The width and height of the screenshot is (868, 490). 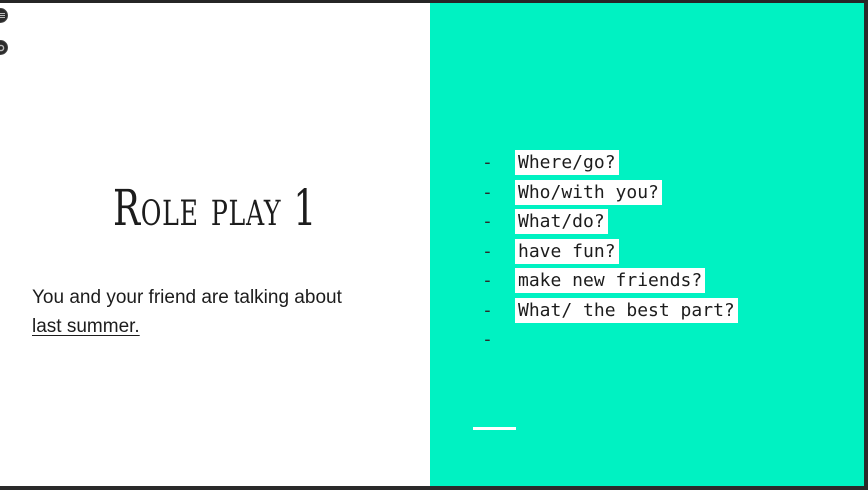 What do you see at coordinates (610, 340) in the screenshot?
I see `list-item: -` at bounding box center [610, 340].